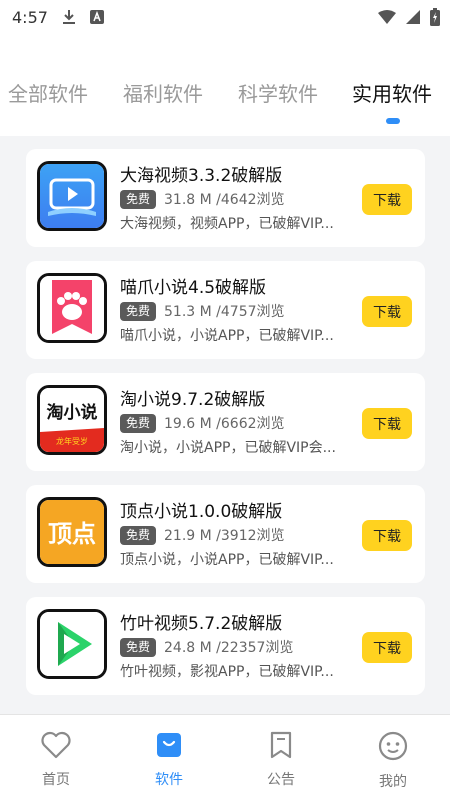 This screenshot has width=450, height=800. I want to click on tao-novel-icon-subtext: 龙年受岁, so click(72, 441).